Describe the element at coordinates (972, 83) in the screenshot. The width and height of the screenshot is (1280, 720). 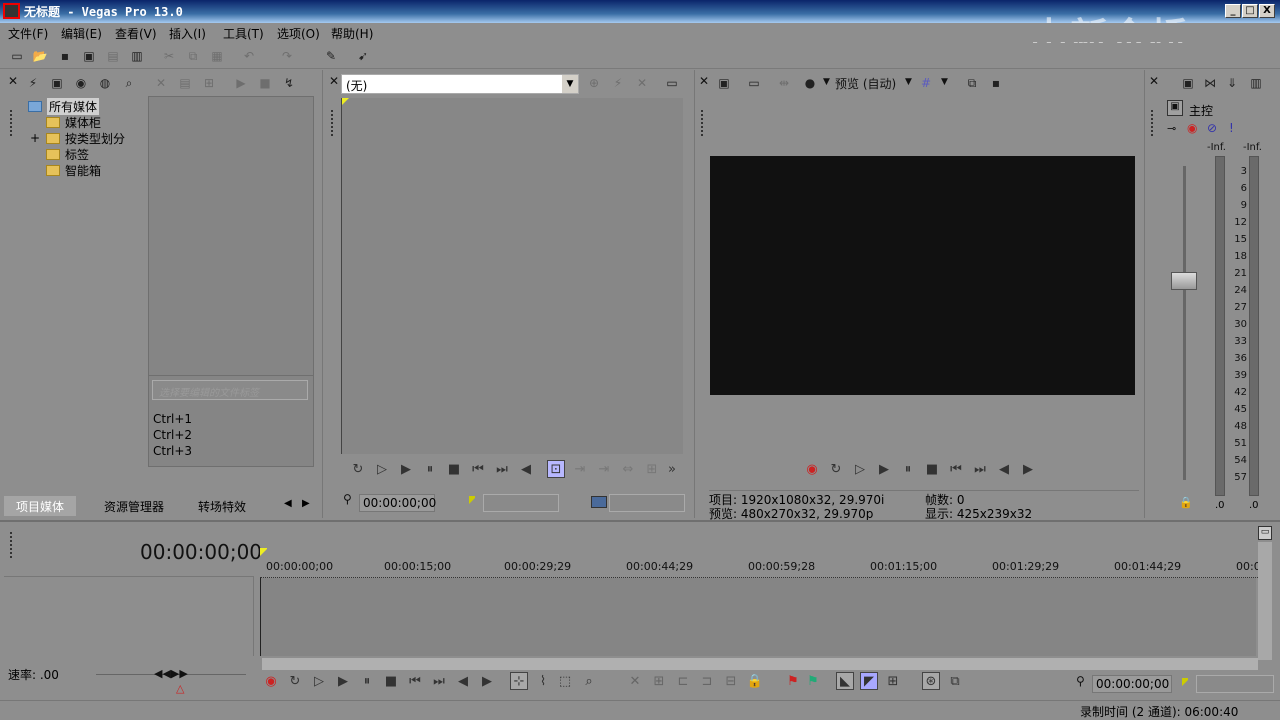
I see `copy-snapshot-icon: ⧉` at that location.